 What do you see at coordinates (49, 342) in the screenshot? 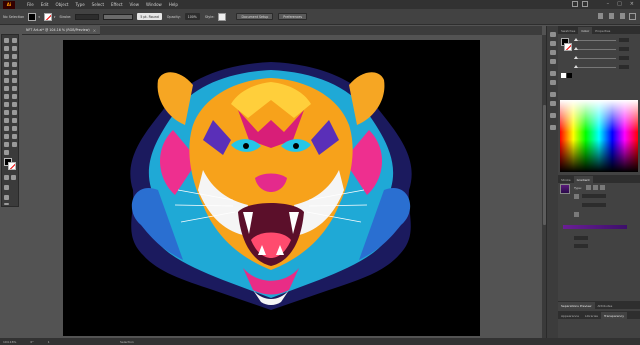
I see `artboard-number: 1` at bounding box center [49, 342].